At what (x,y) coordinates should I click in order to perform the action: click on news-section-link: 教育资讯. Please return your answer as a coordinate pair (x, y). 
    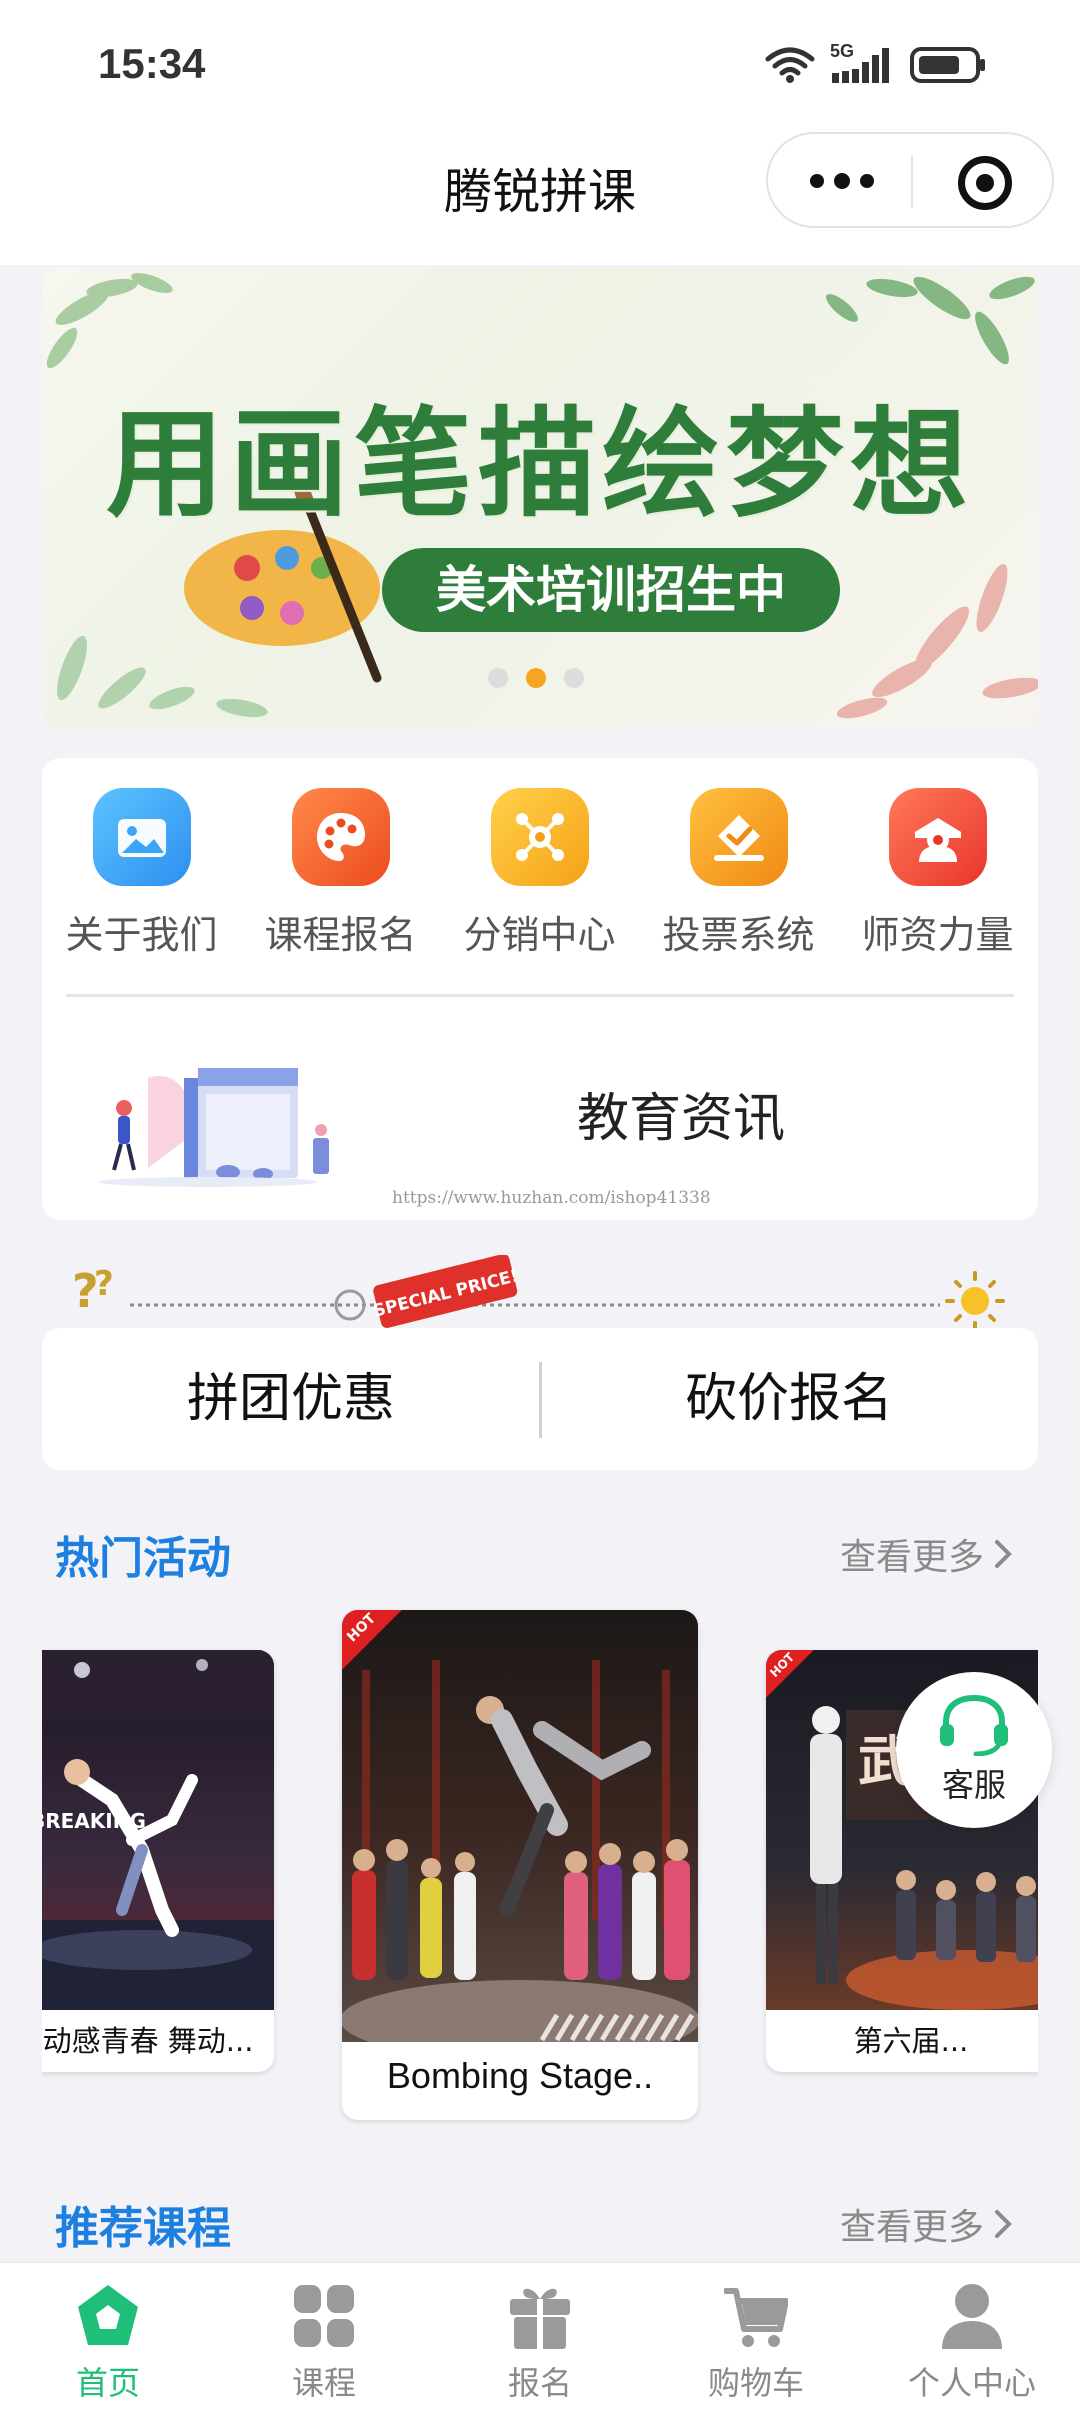
    Looking at the image, I should click on (681, 1113).